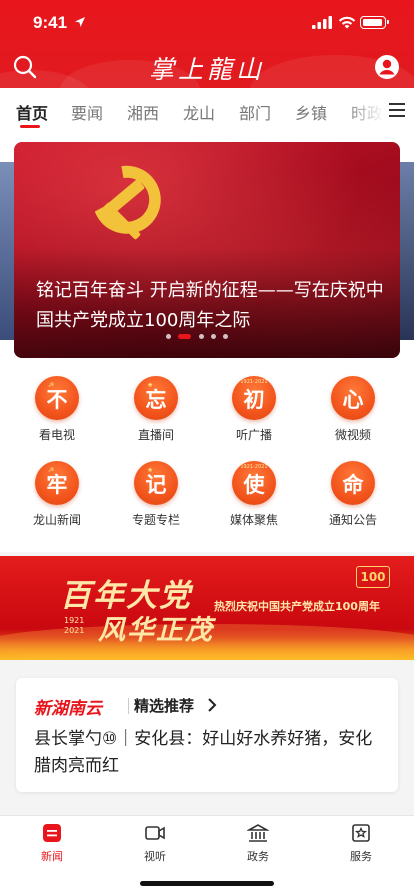  I want to click on centenary-promo-banner: 百年大党 风华正茂 1921 2021 热烈庆祝中国共产党成立100周年 100, so click(207, 608).